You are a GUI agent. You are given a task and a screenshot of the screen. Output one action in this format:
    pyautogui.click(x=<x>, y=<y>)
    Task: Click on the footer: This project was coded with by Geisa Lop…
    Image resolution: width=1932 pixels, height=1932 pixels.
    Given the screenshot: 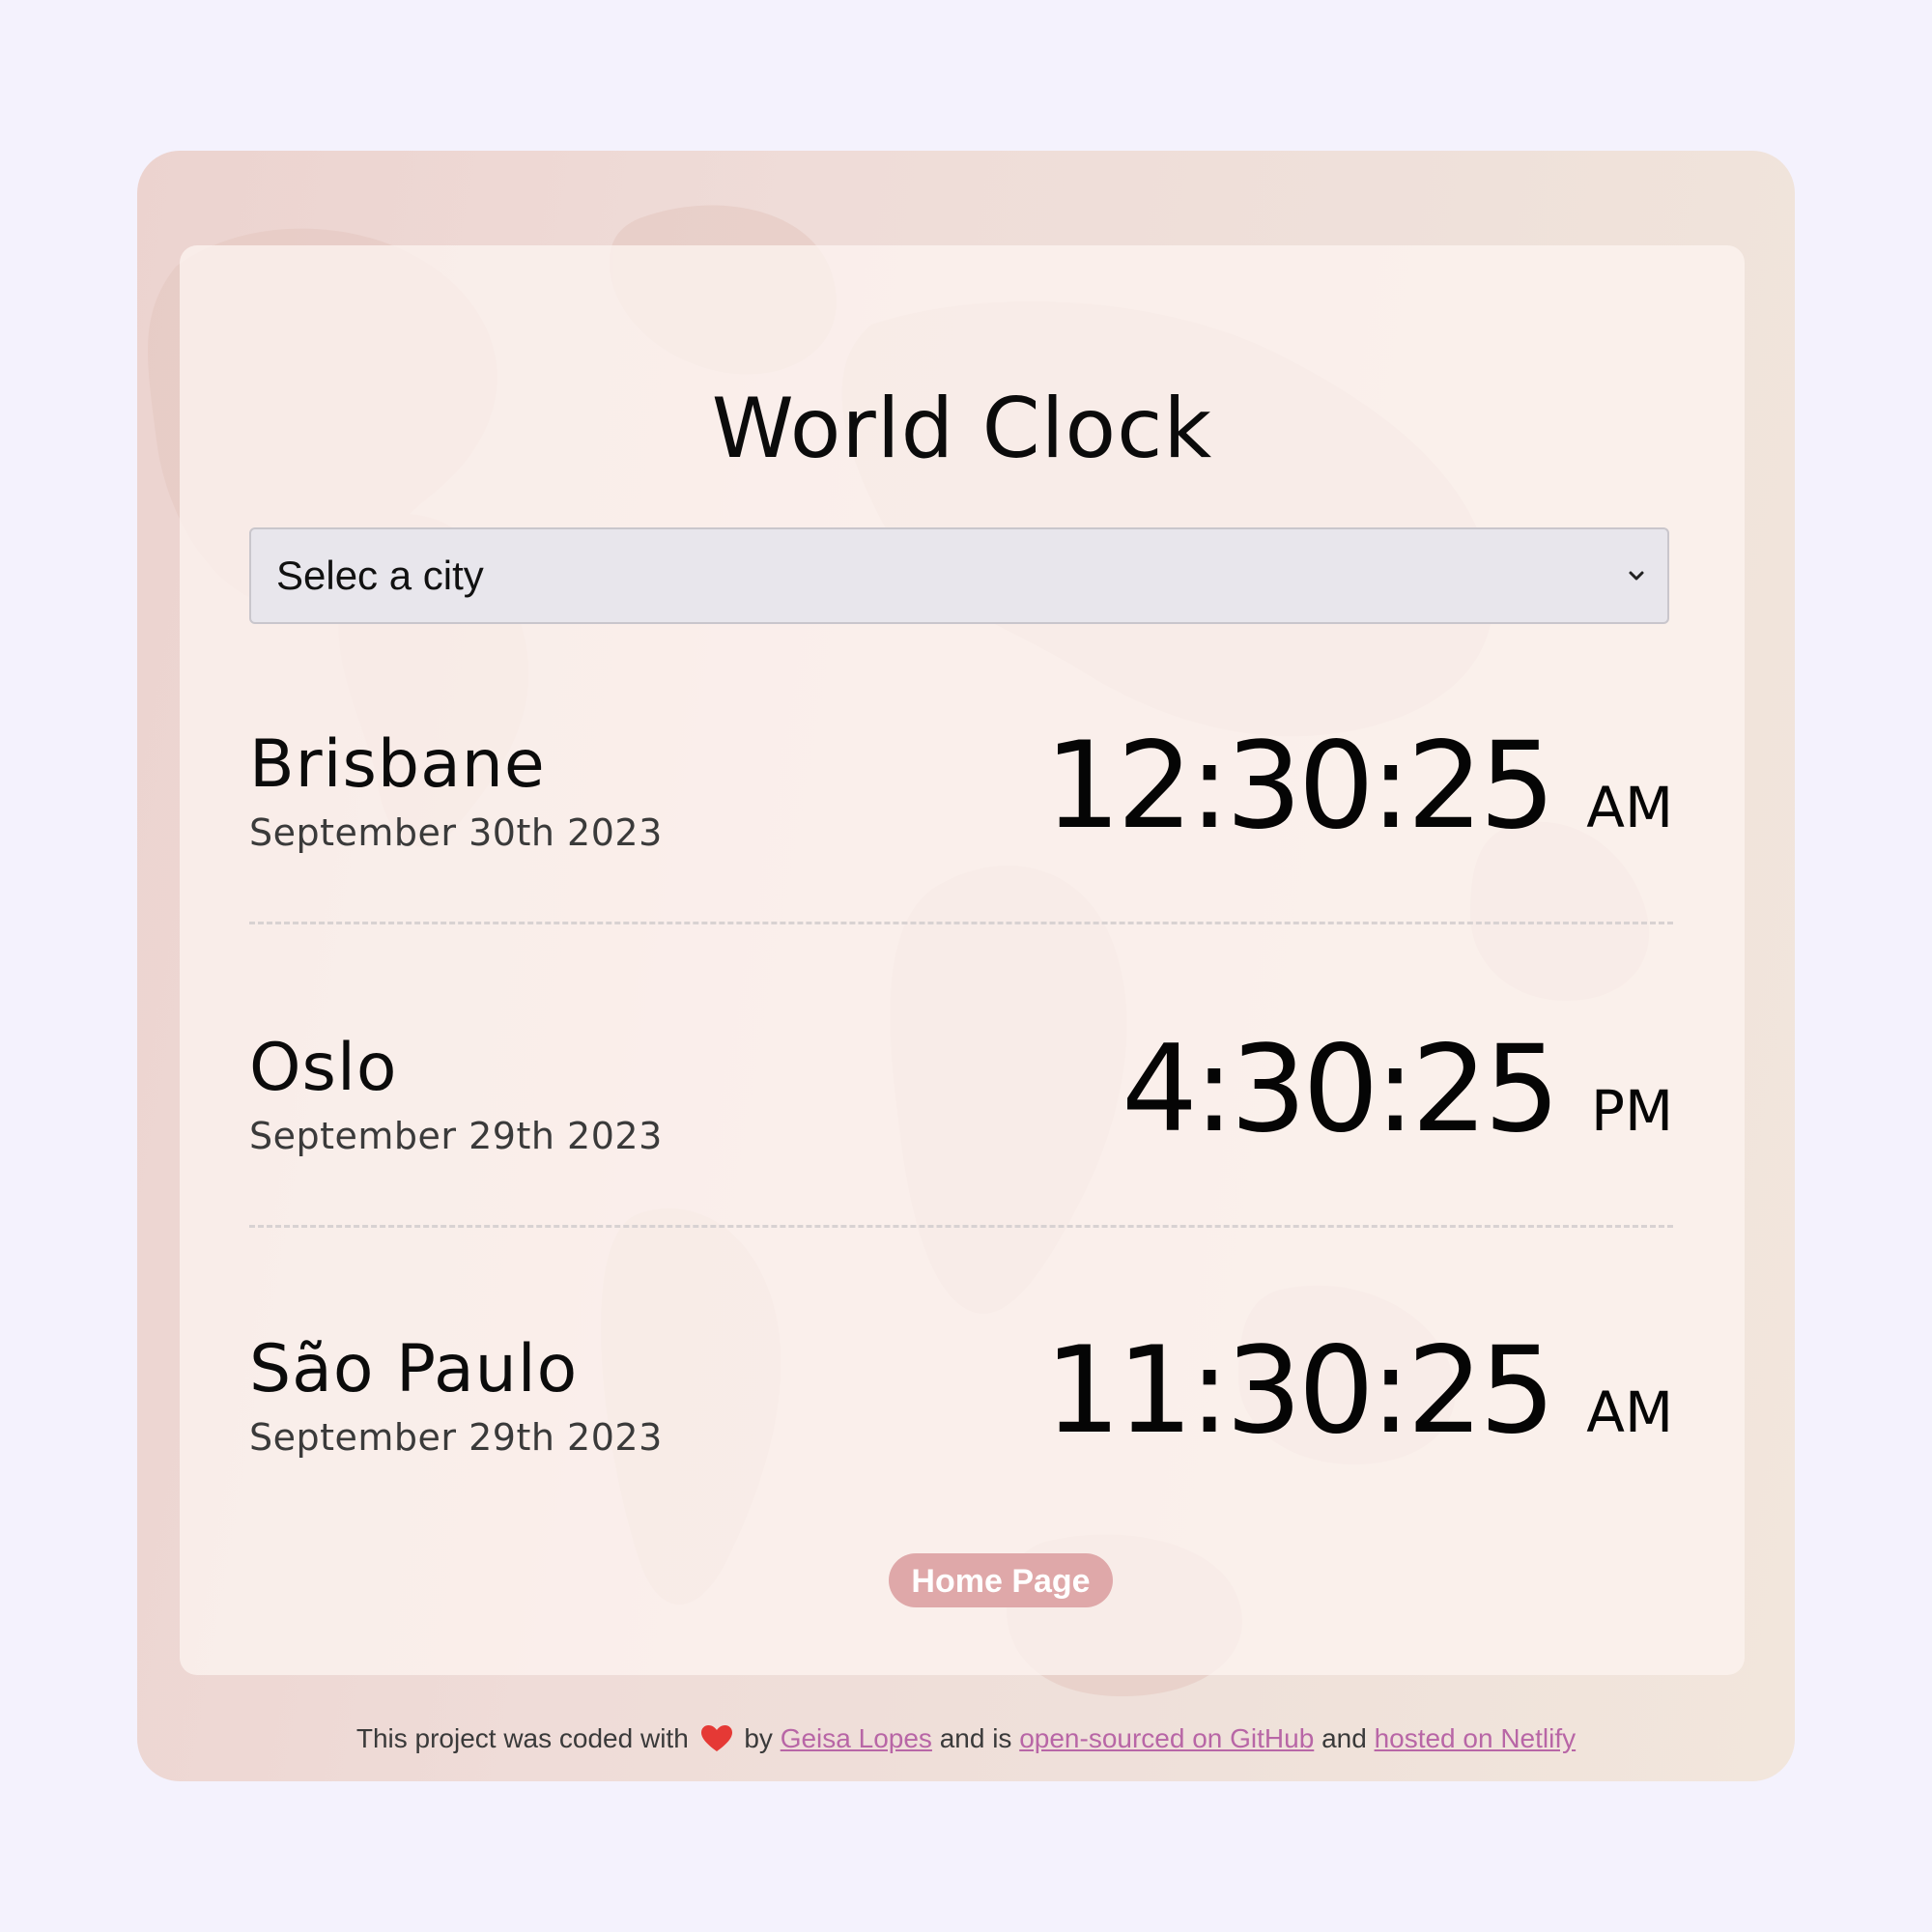 What is the action you would take?
    pyautogui.click(x=966, y=1738)
    